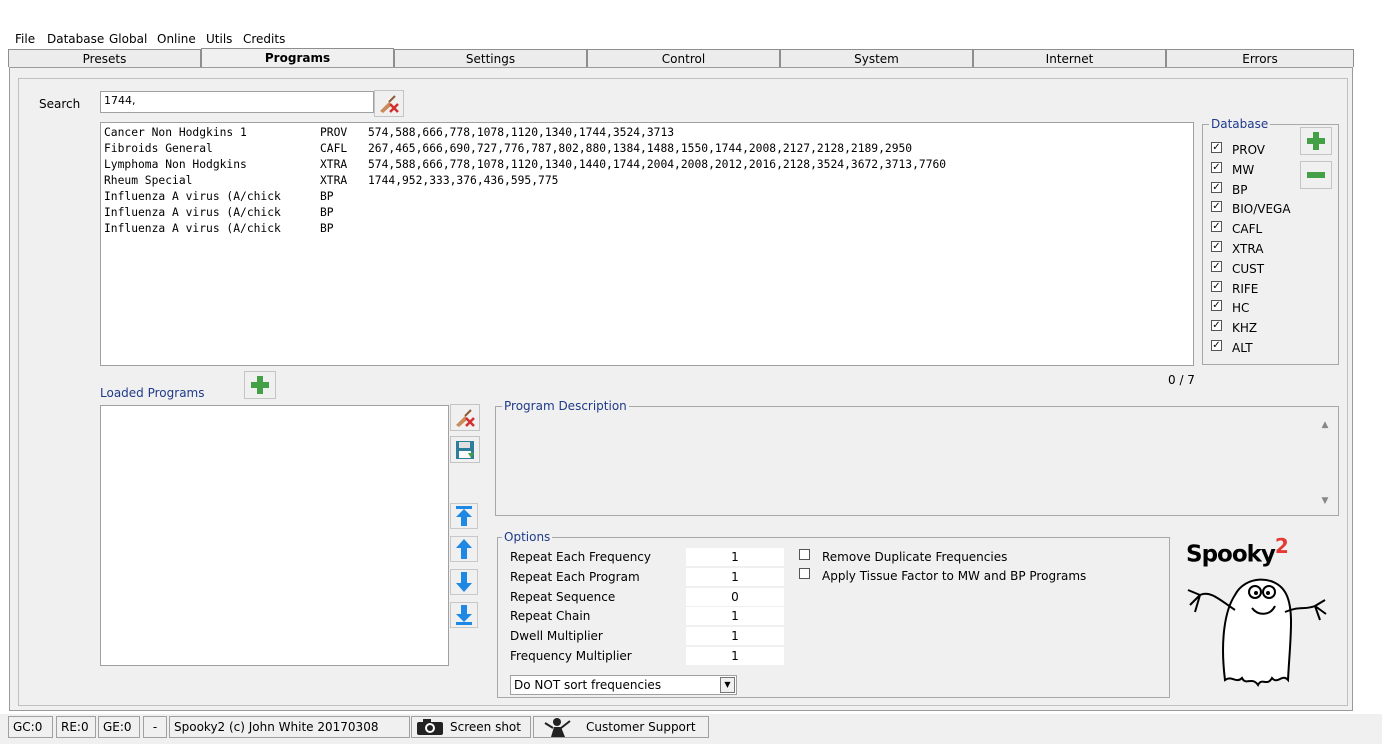  I want to click on result-name: Cancer Non Hodgkins 1, so click(175, 132).